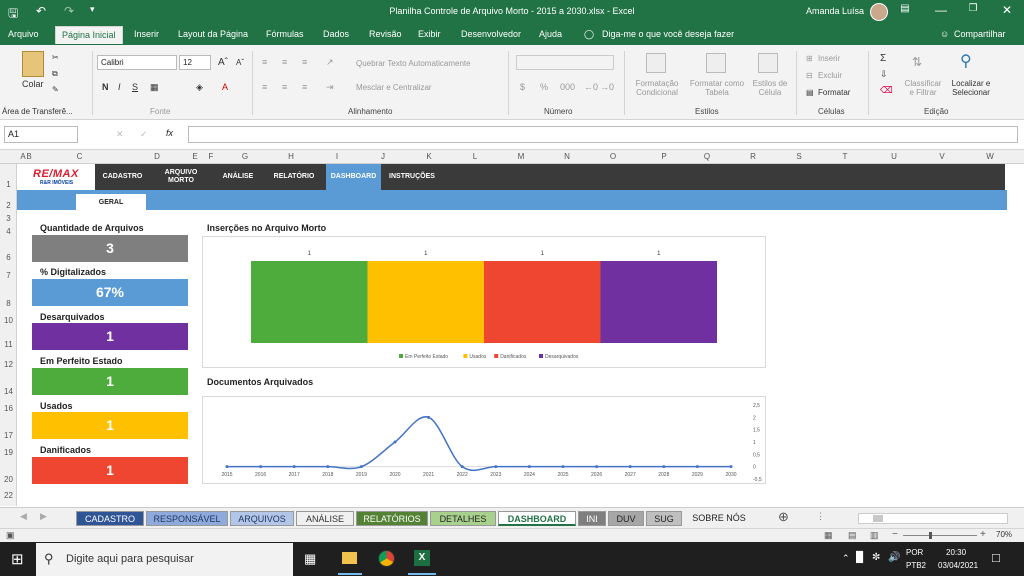 This screenshot has height=576, width=1024. What do you see at coordinates (852, 535) in the screenshot?
I see `page-layout-icon: ▤` at bounding box center [852, 535].